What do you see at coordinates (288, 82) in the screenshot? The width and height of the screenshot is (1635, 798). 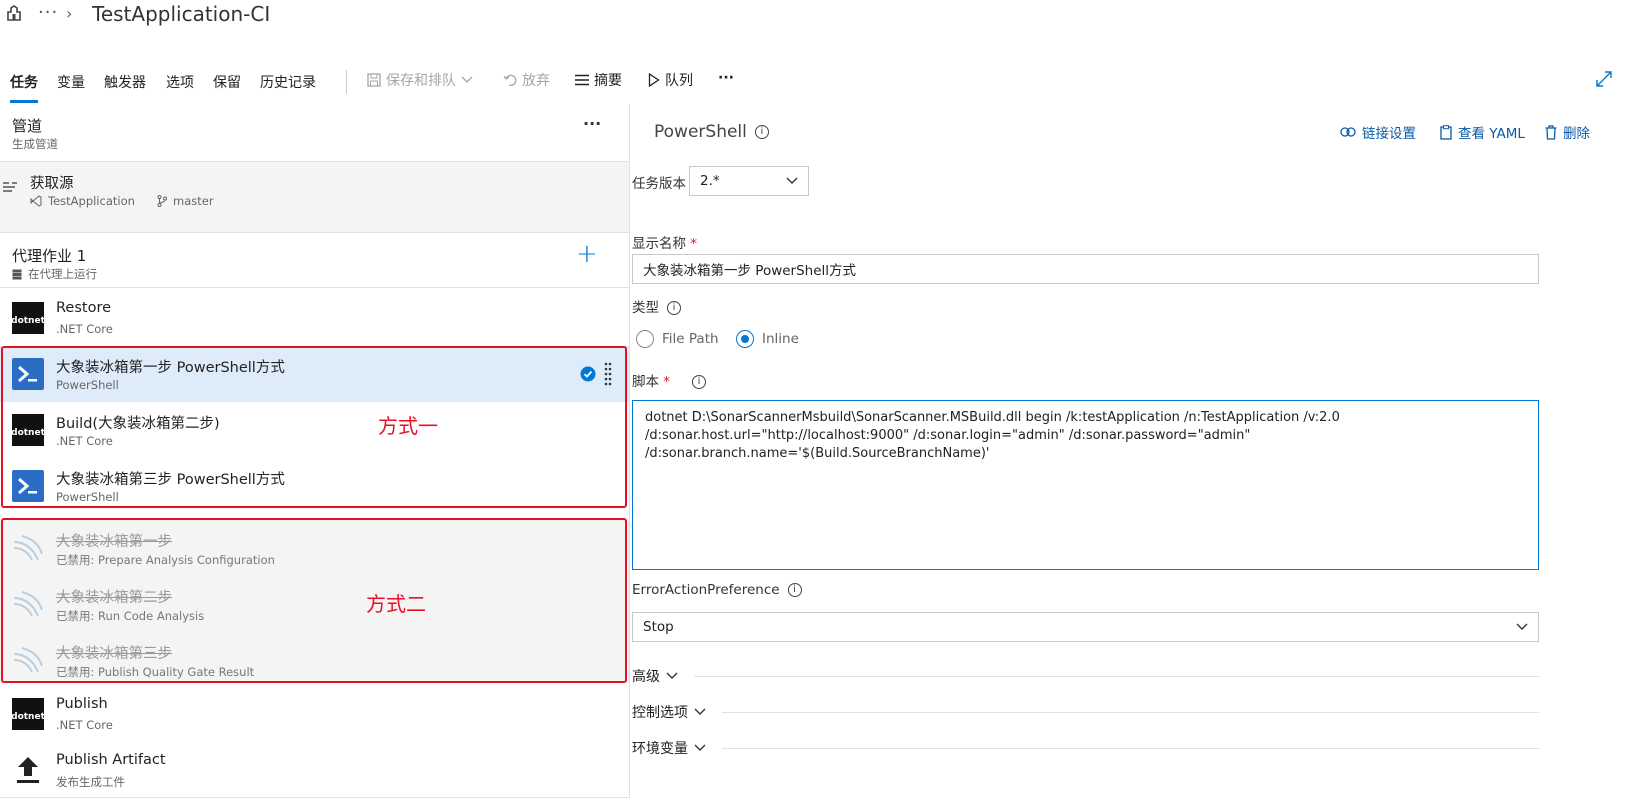 I see `tab-history: 历史记录` at bounding box center [288, 82].